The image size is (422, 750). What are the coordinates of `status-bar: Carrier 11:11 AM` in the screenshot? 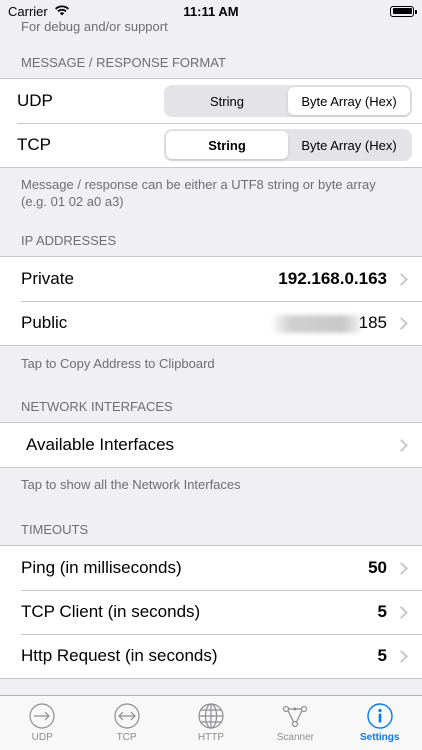 It's located at (211, 11).